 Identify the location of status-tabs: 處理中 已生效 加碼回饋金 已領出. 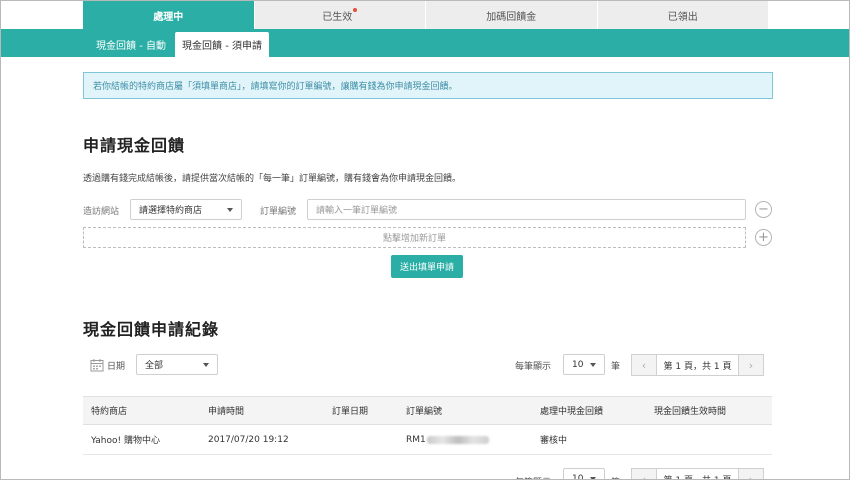
(426, 15).